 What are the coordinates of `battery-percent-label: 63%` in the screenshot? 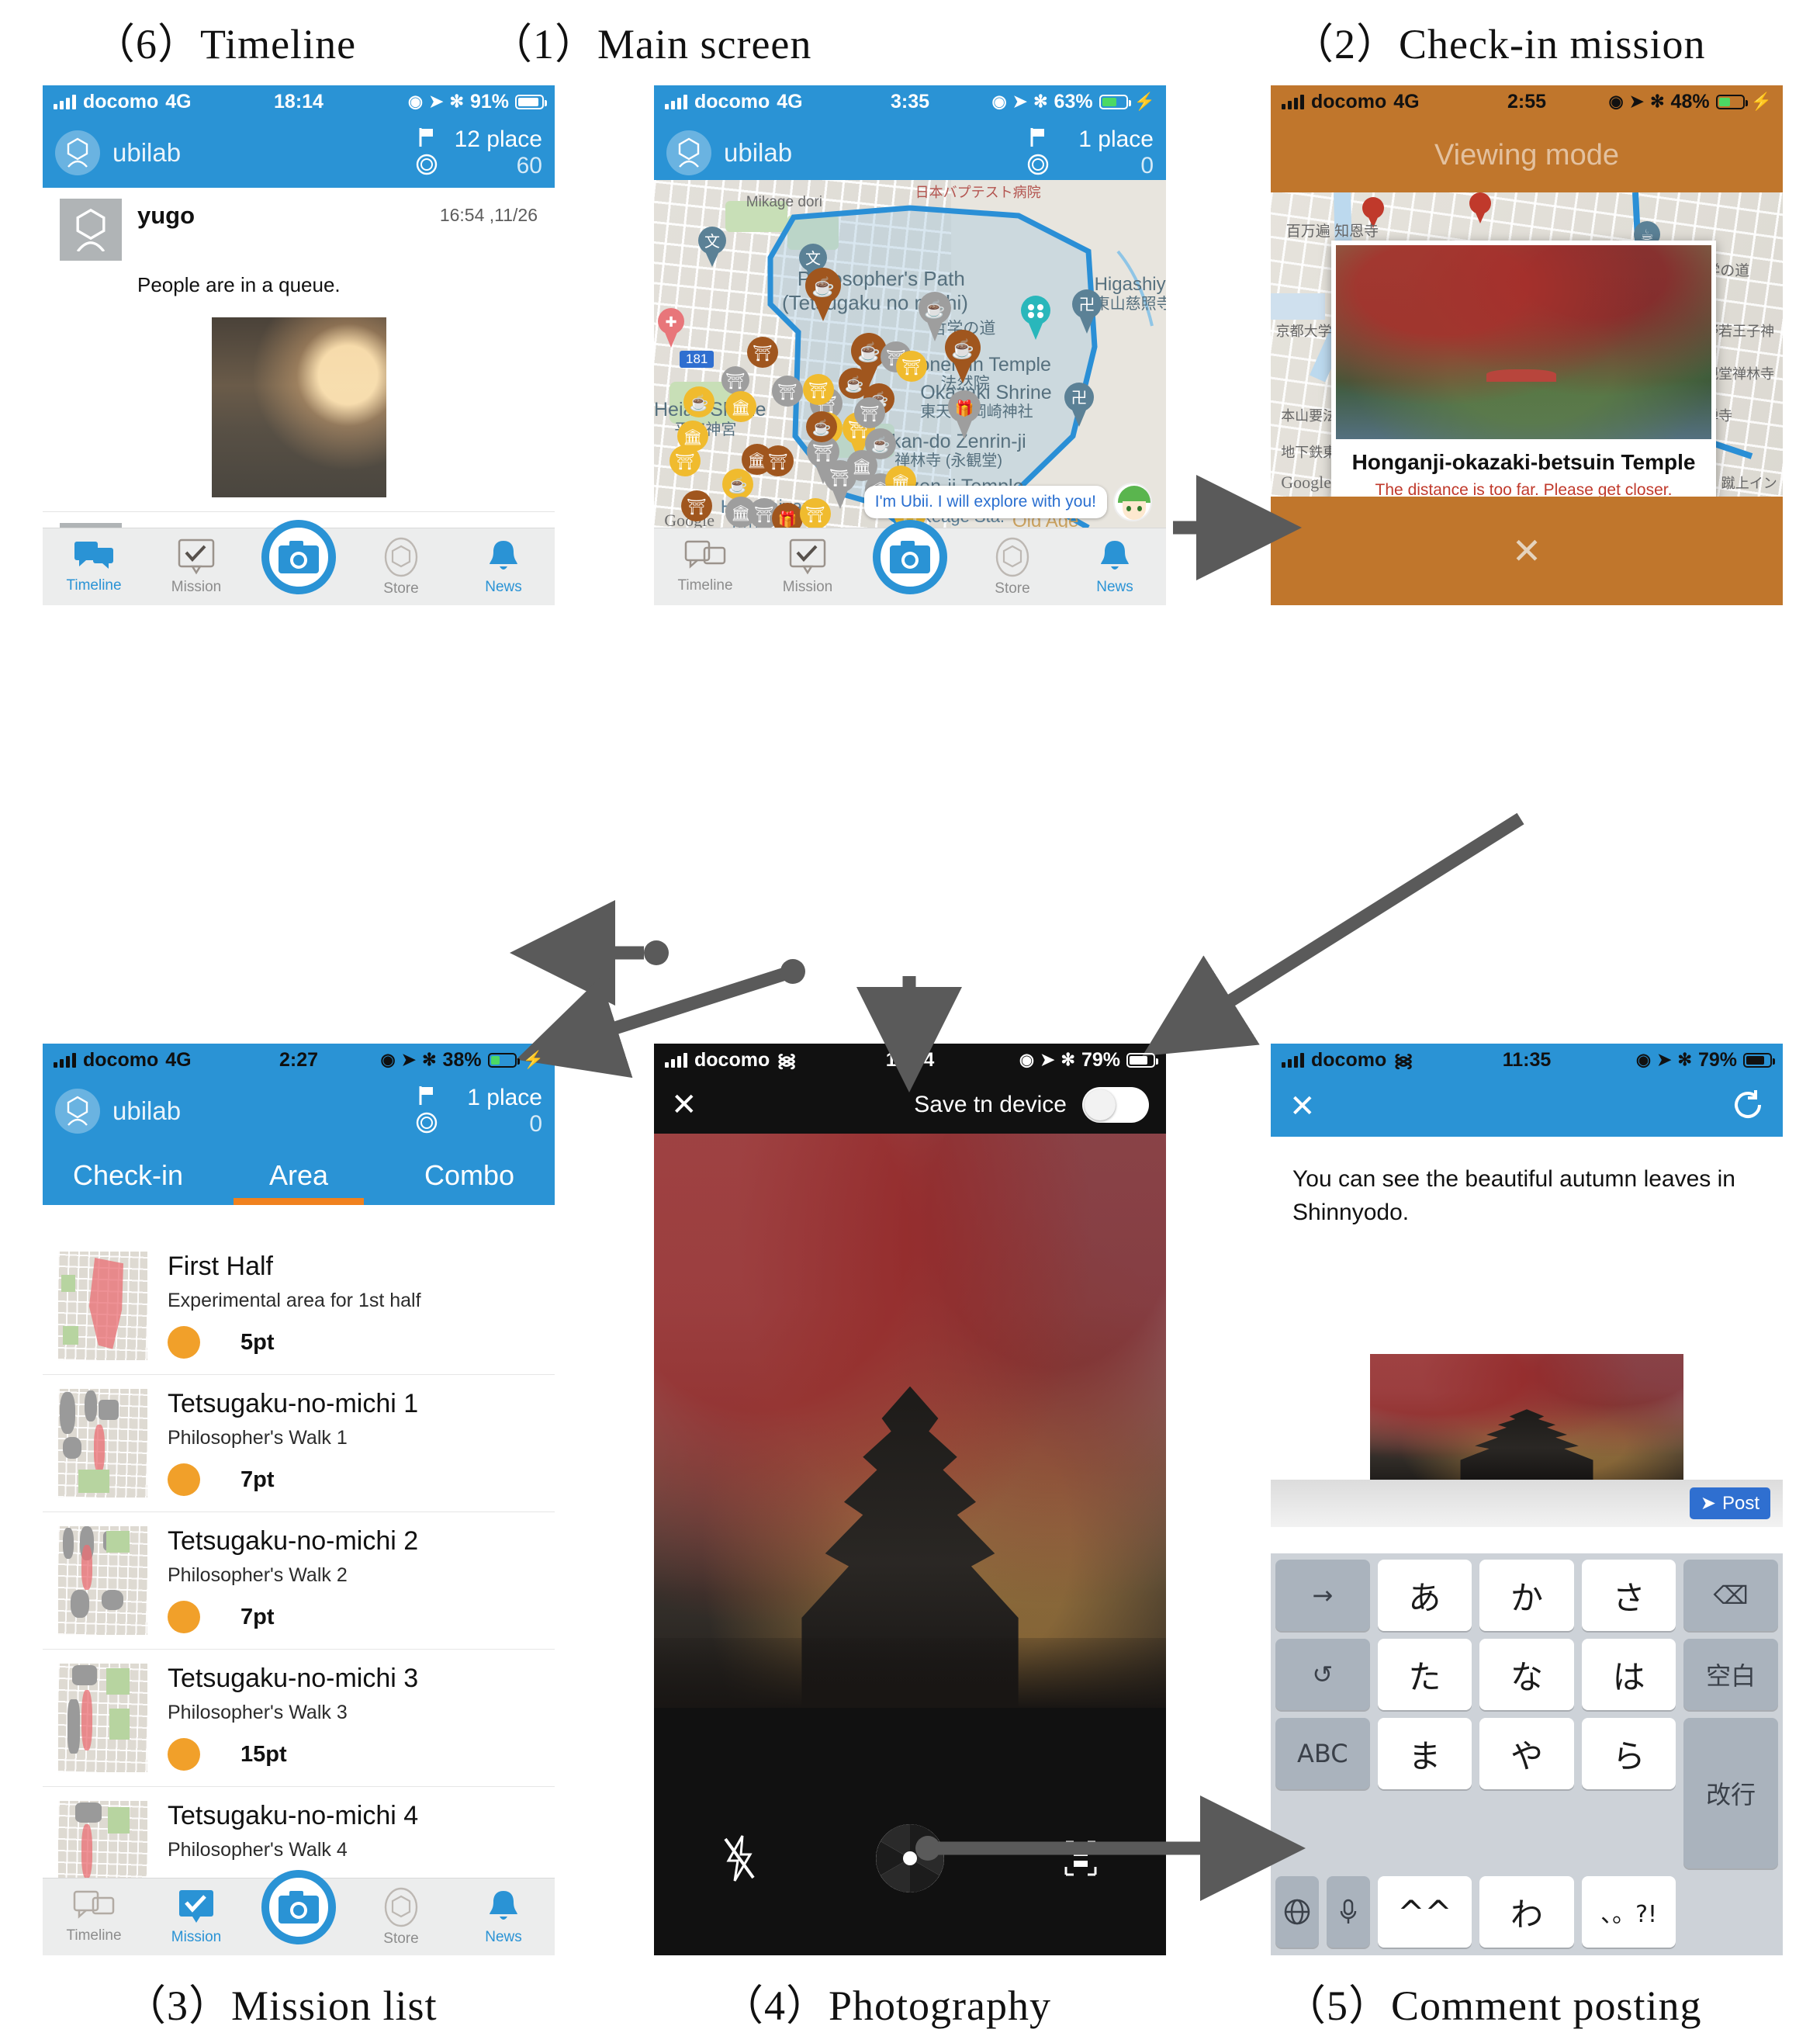 It's located at (1074, 102).